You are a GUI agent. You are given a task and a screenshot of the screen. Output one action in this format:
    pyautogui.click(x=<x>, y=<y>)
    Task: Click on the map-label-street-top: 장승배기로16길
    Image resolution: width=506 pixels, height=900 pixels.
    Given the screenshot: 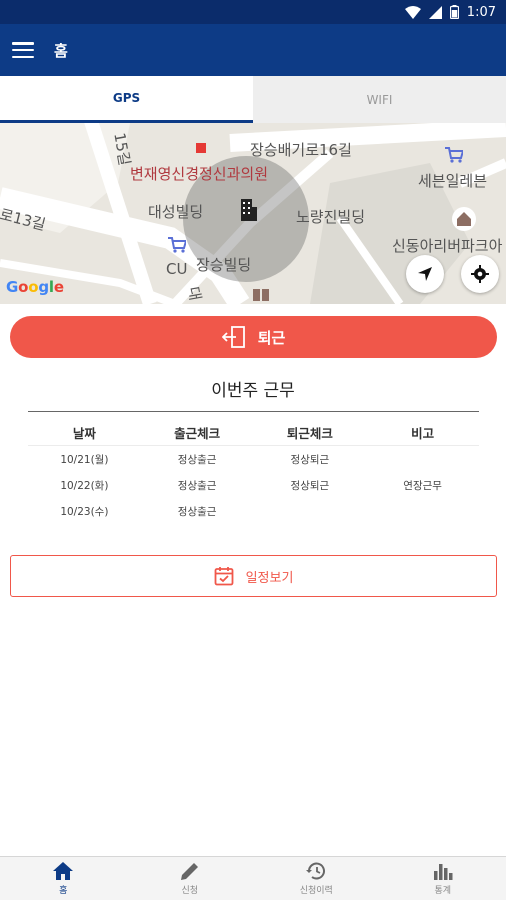 What is the action you would take?
    pyautogui.click(x=301, y=150)
    